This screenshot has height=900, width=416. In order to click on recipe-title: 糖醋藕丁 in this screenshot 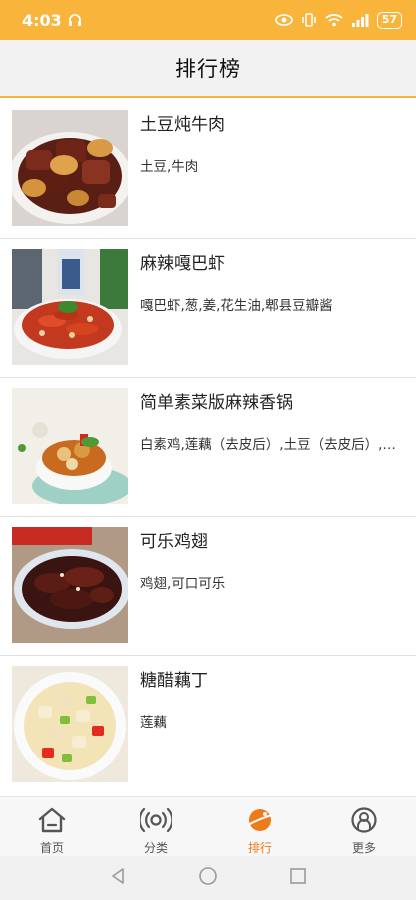, I will do `click(174, 681)`.